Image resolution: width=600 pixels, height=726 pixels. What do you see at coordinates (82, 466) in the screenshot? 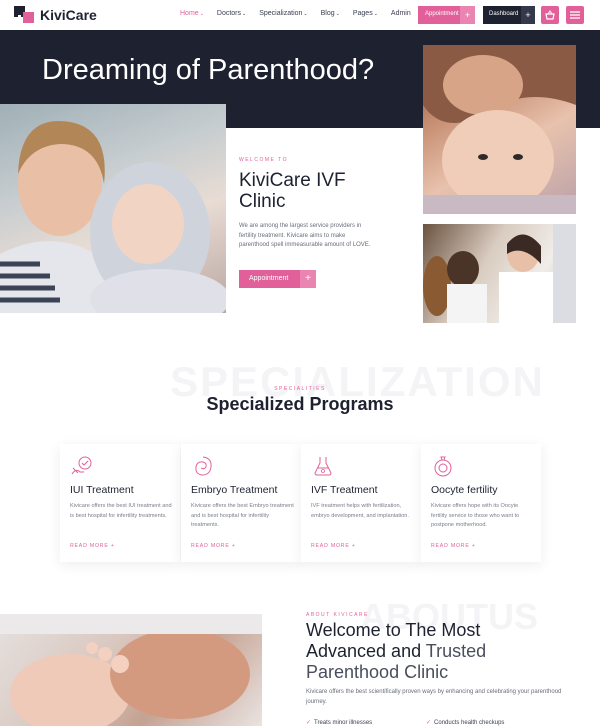
I see `iui-treatment-icon` at bounding box center [82, 466].